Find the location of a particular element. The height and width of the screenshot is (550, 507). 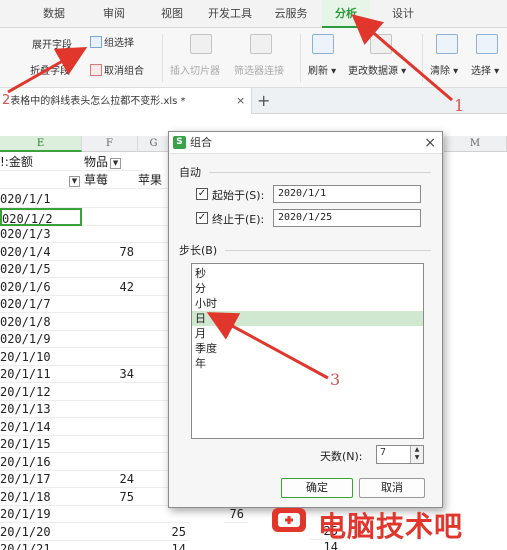

watermark-logo-icon is located at coordinates (289, 520).